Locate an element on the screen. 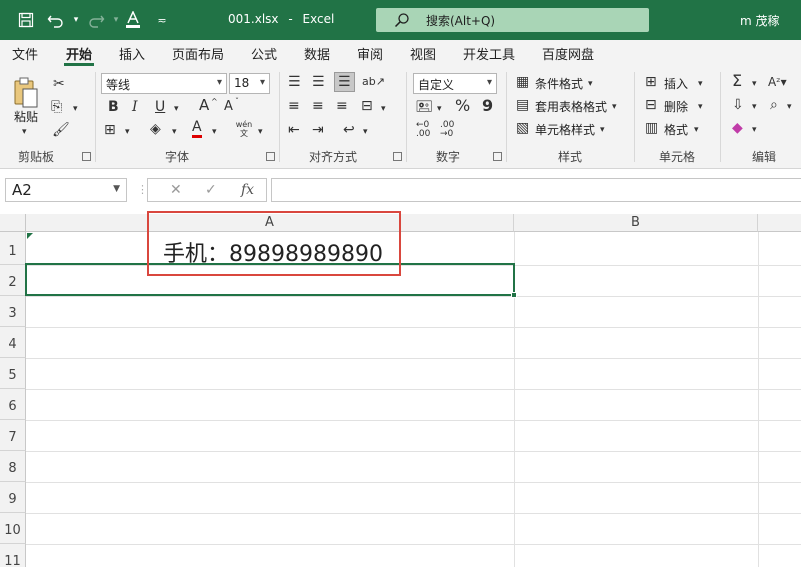 This screenshot has height=567, width=801. find-dropdown-icon: ▾ is located at coordinates (789, 107).